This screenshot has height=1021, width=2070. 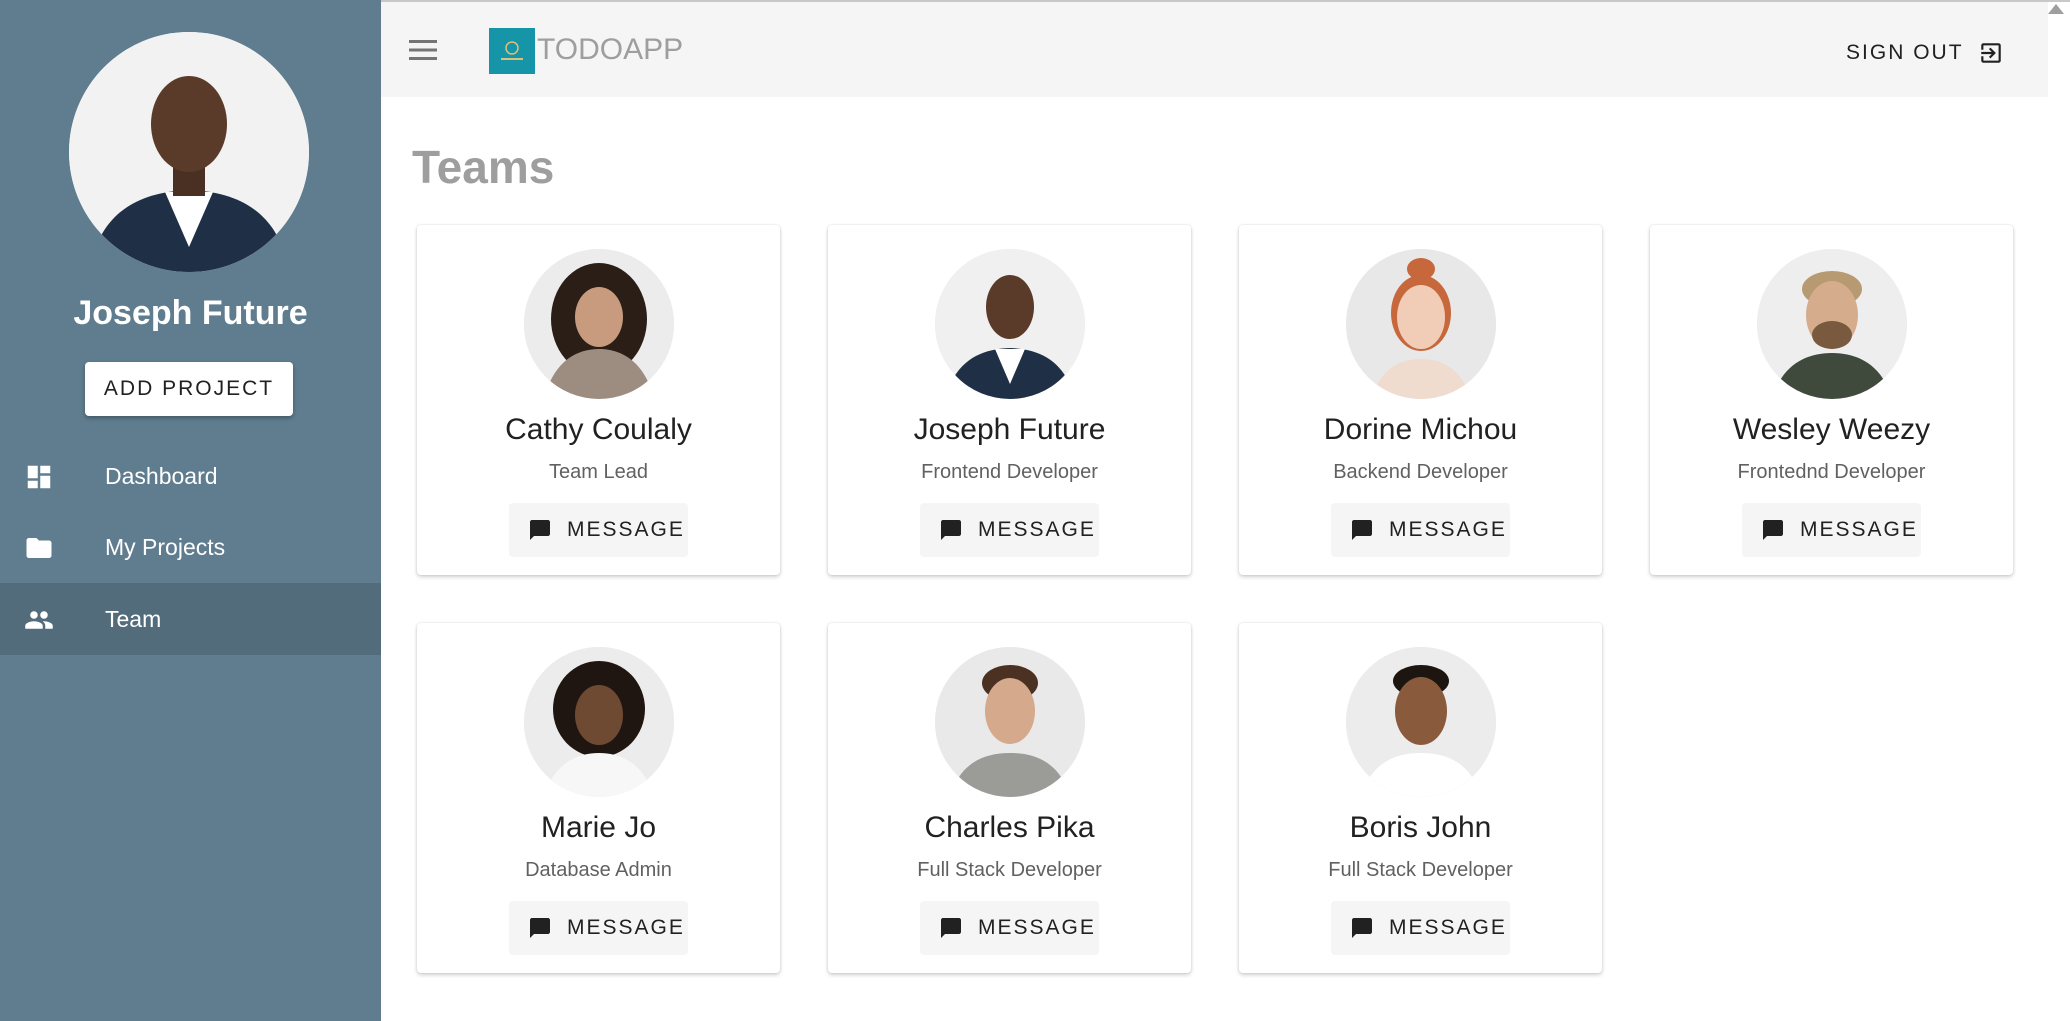 I want to click on profile-name: Joseph Future, so click(x=190, y=313).